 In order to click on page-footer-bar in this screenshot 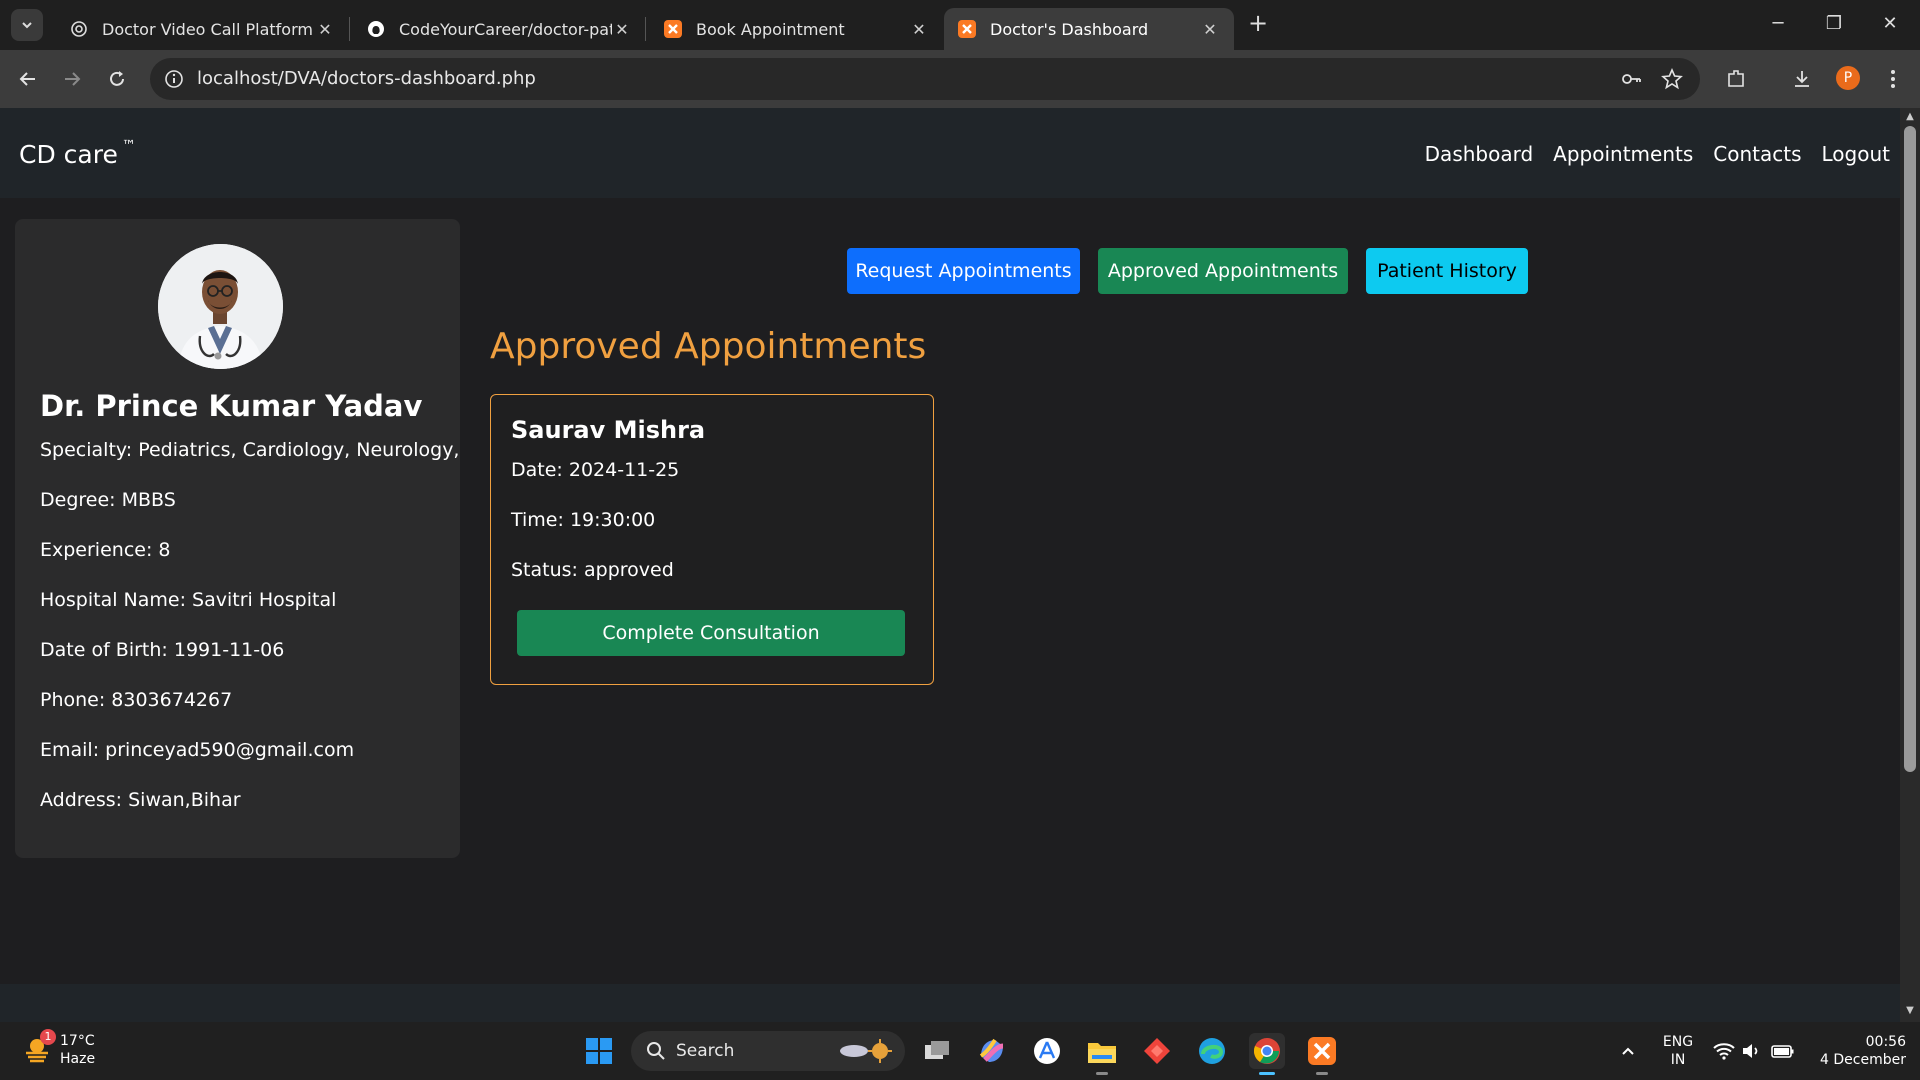, I will do `click(950, 1003)`.